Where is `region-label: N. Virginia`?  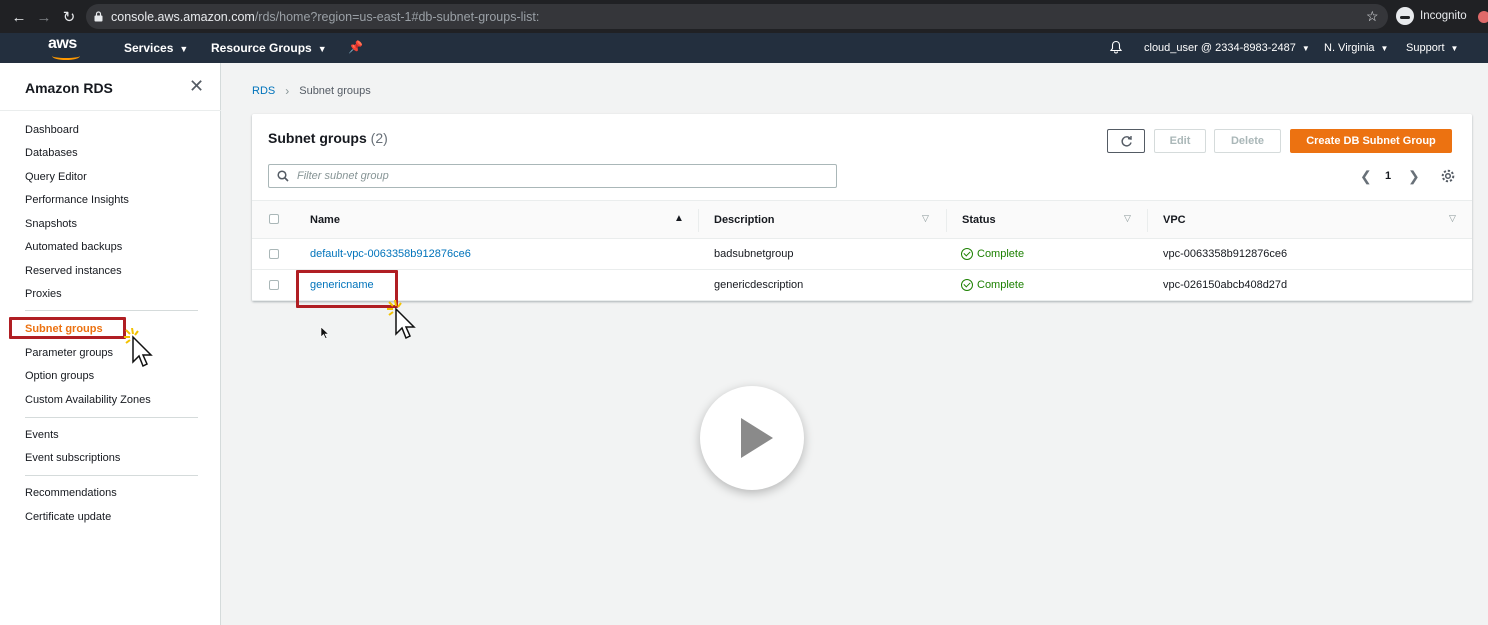 region-label: N. Virginia is located at coordinates (1349, 48).